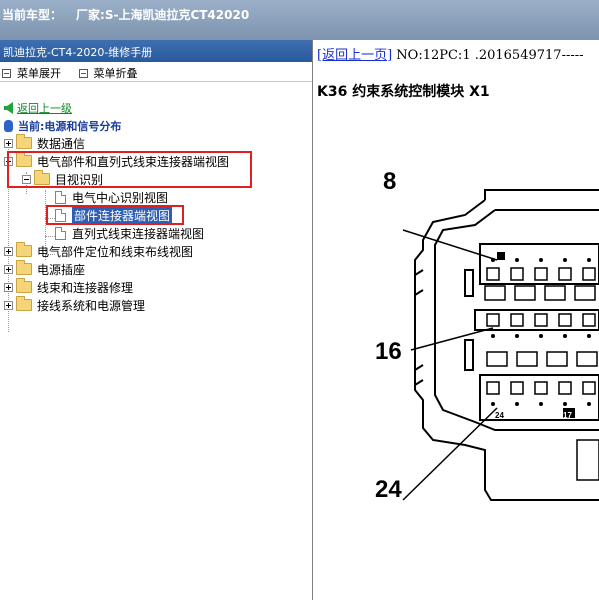  I want to click on page-title: K36 约束系统控制模块 X1, so click(403, 92).